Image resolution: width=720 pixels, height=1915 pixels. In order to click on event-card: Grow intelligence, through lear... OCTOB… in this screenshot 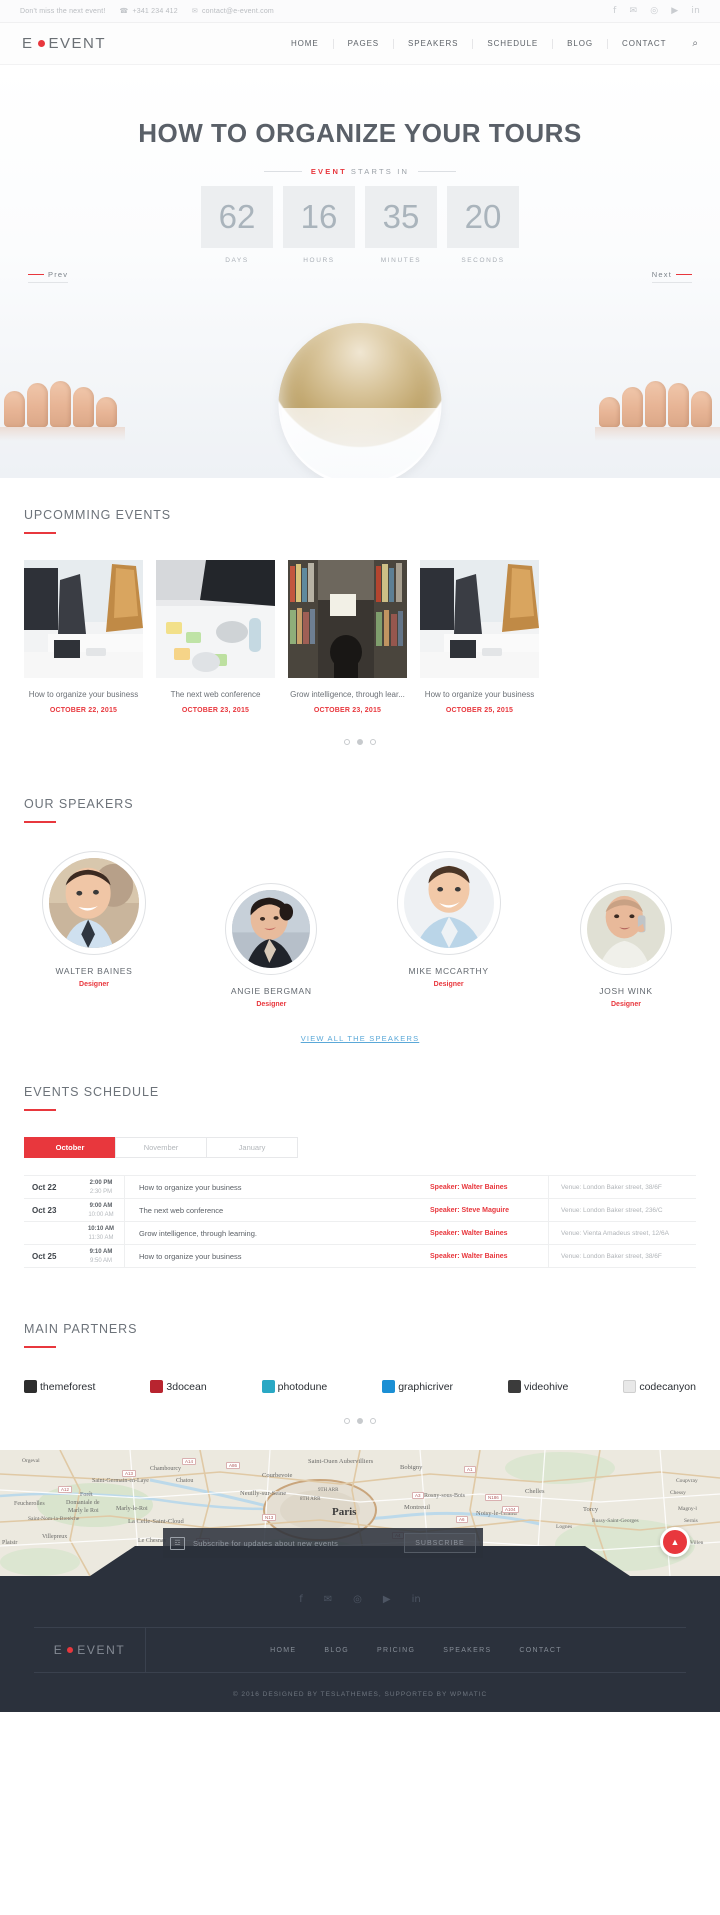, I will do `click(347, 637)`.